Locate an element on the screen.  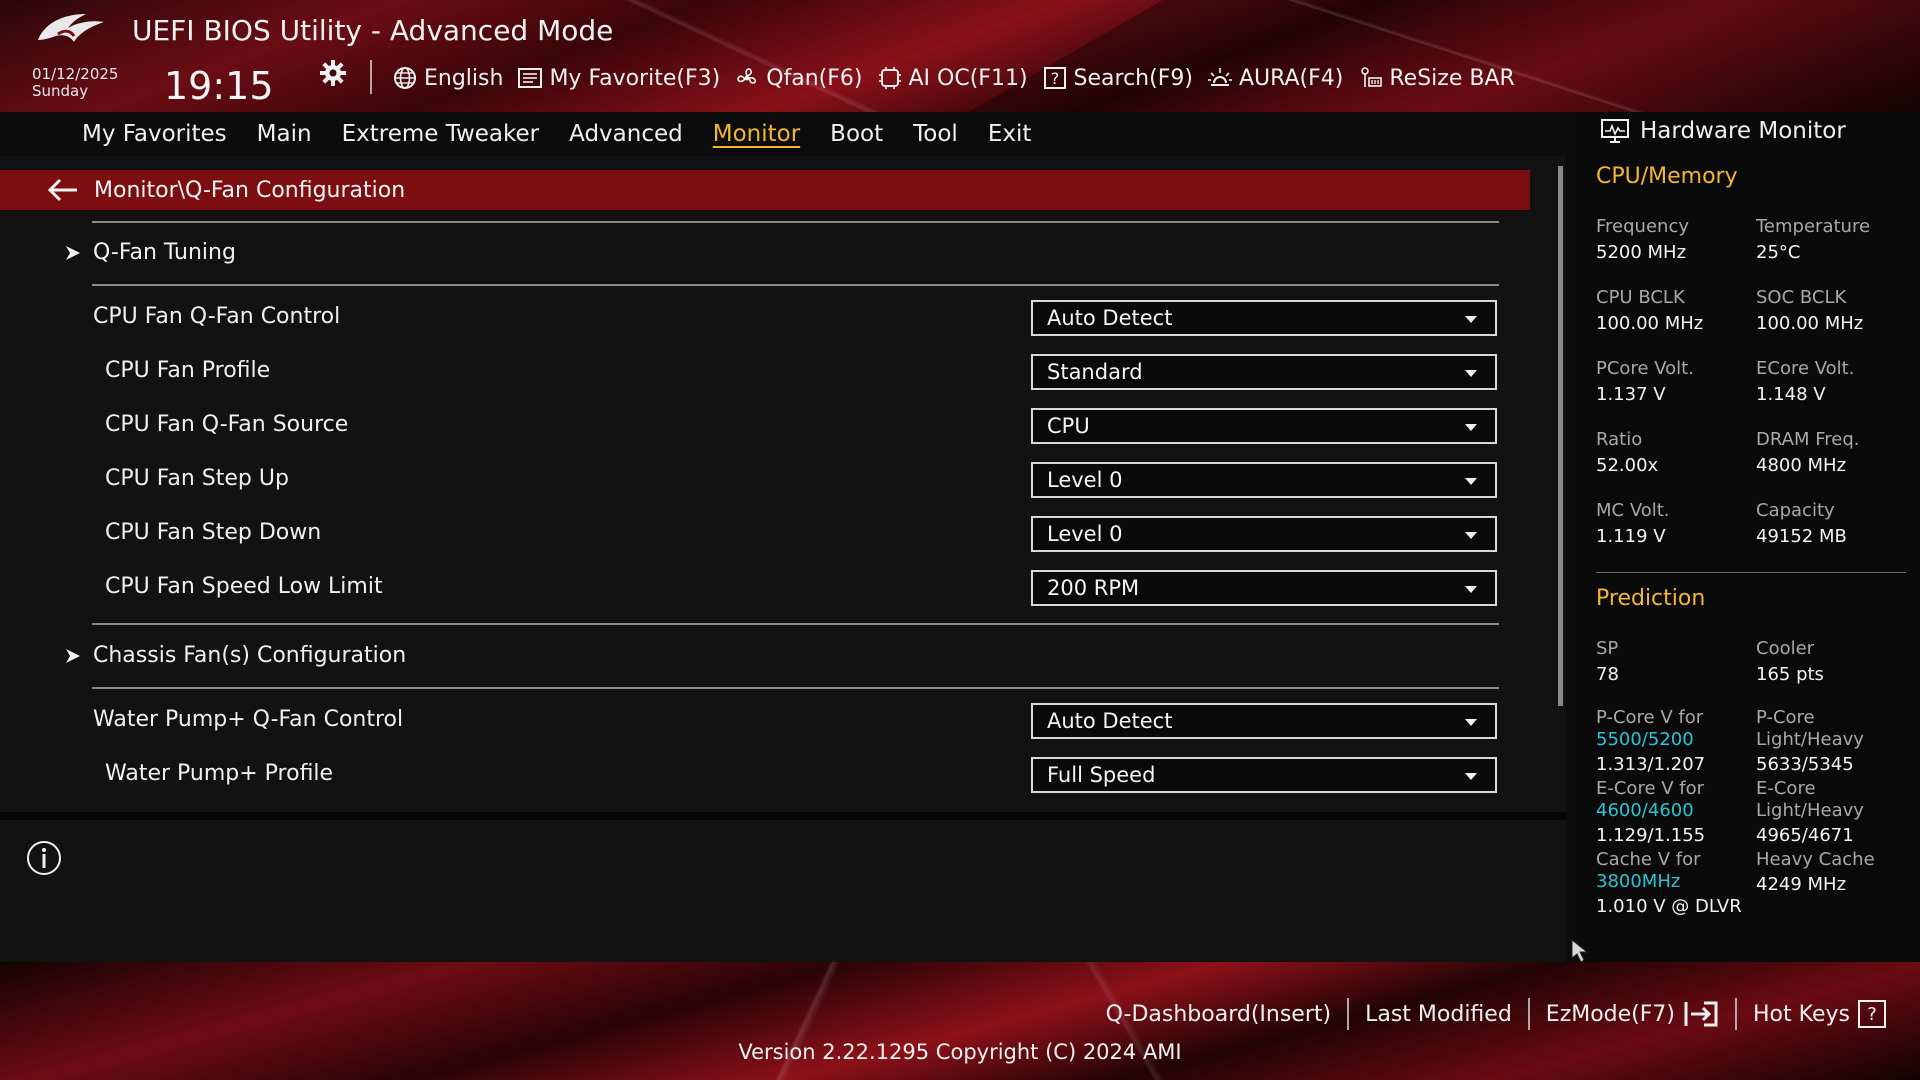
last-modified-button: Last Modified is located at coordinates (1438, 1014).